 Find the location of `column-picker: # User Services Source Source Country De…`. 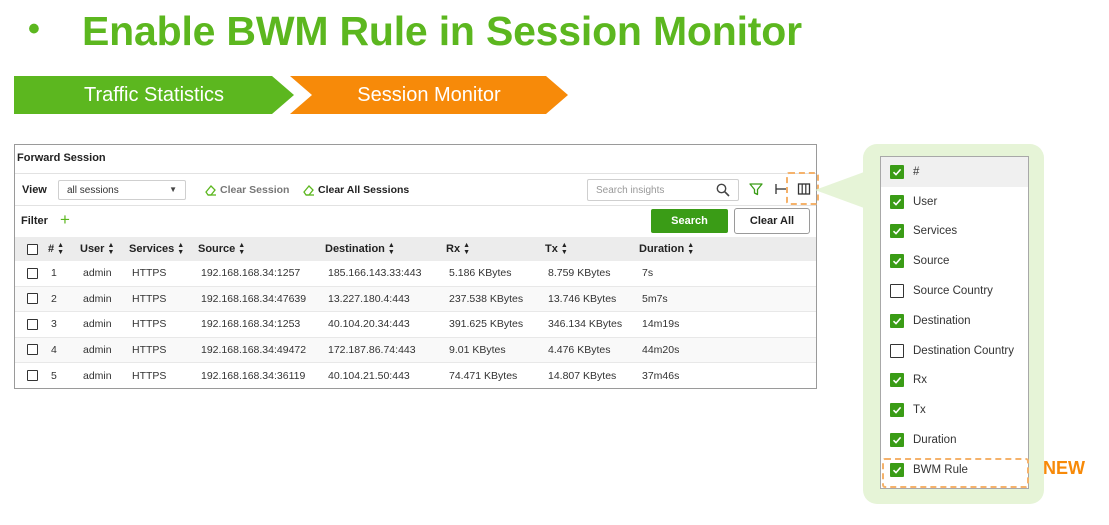

column-picker: # User Services Source Source Country De… is located at coordinates (954, 322).